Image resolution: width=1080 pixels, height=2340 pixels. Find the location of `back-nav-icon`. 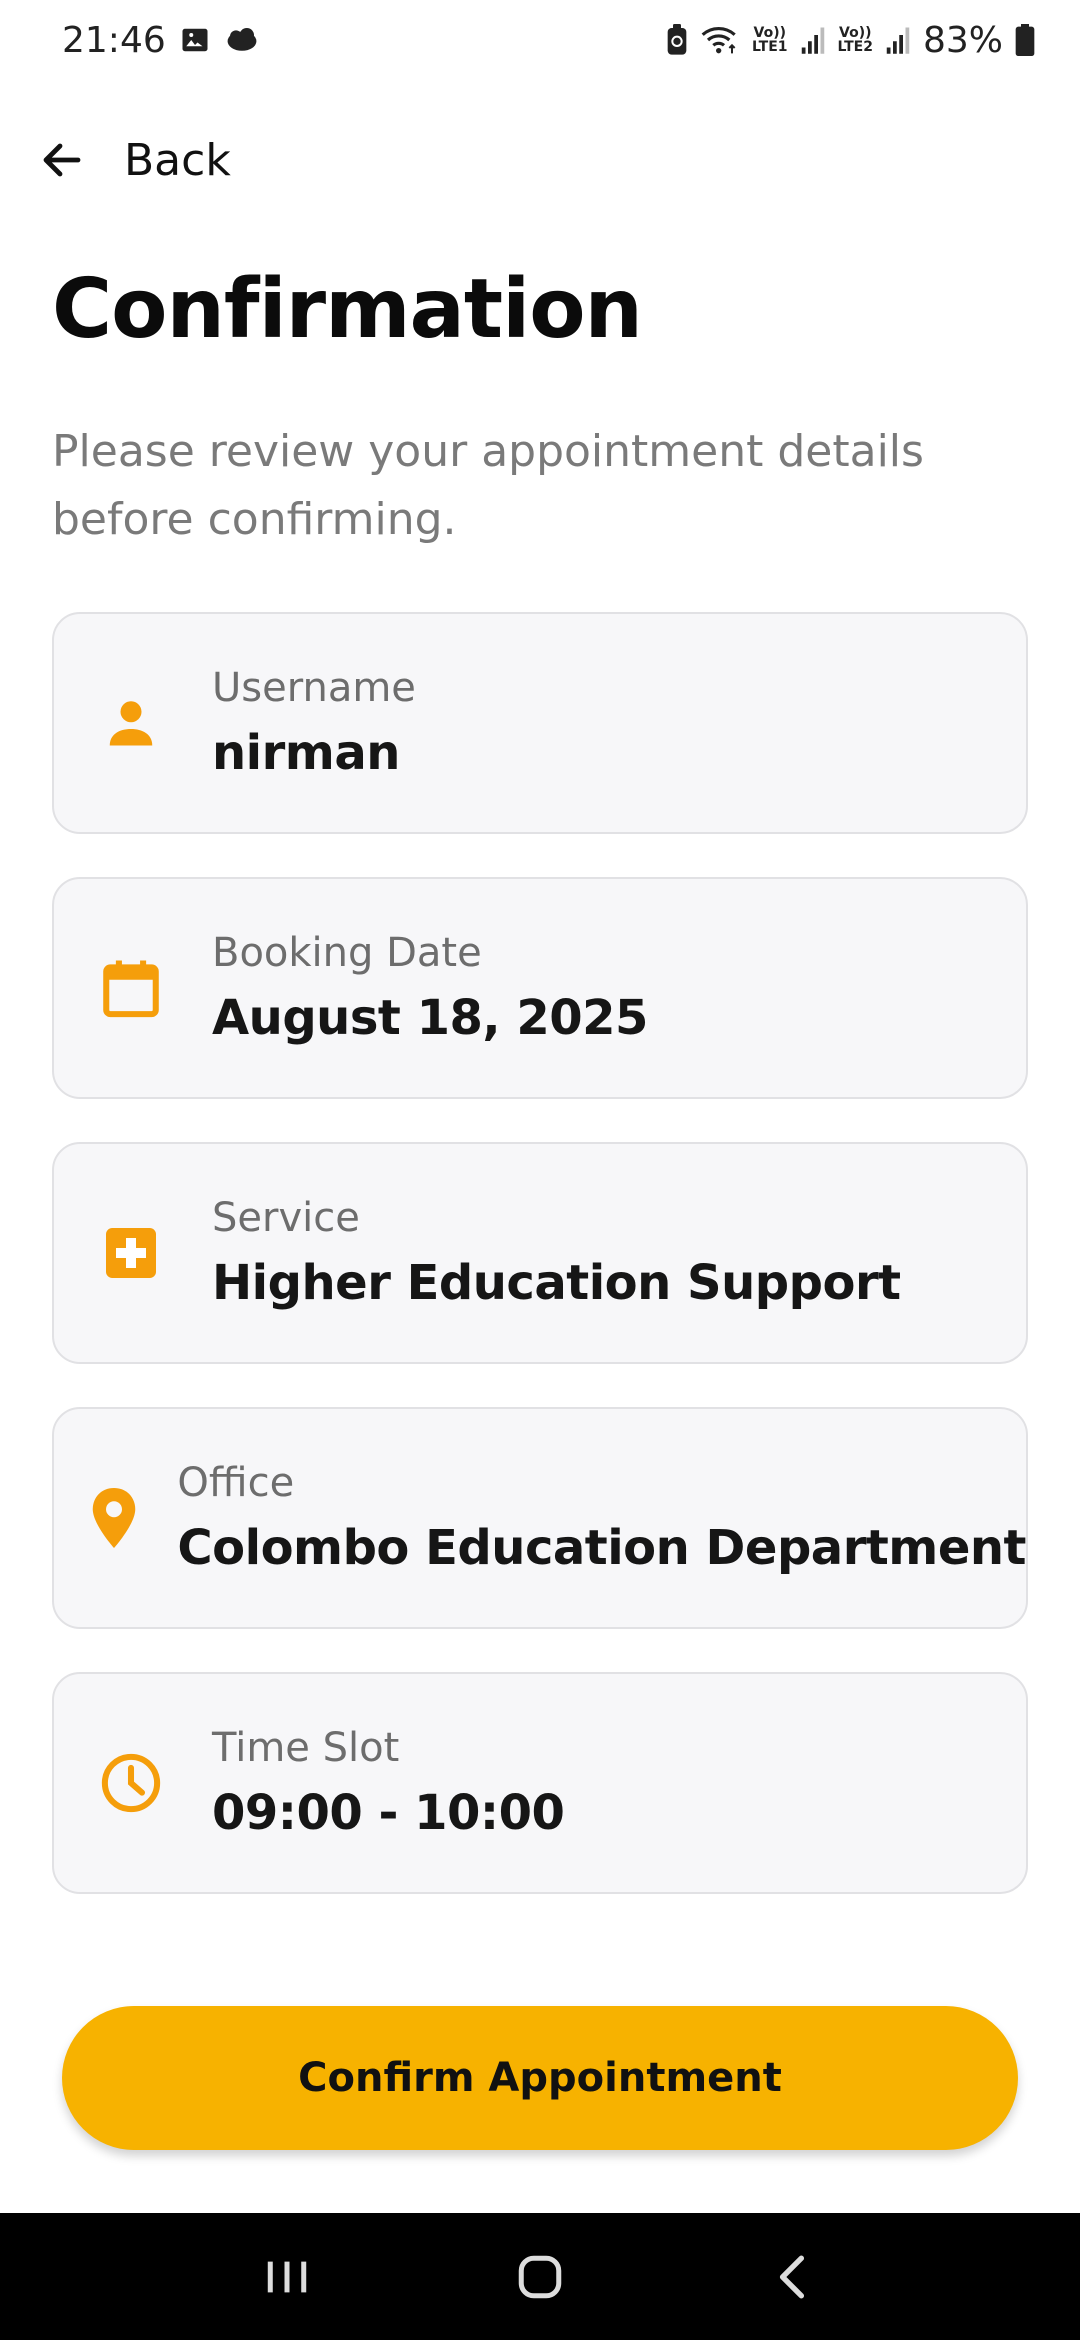

back-nav-icon is located at coordinates (793, 2277).